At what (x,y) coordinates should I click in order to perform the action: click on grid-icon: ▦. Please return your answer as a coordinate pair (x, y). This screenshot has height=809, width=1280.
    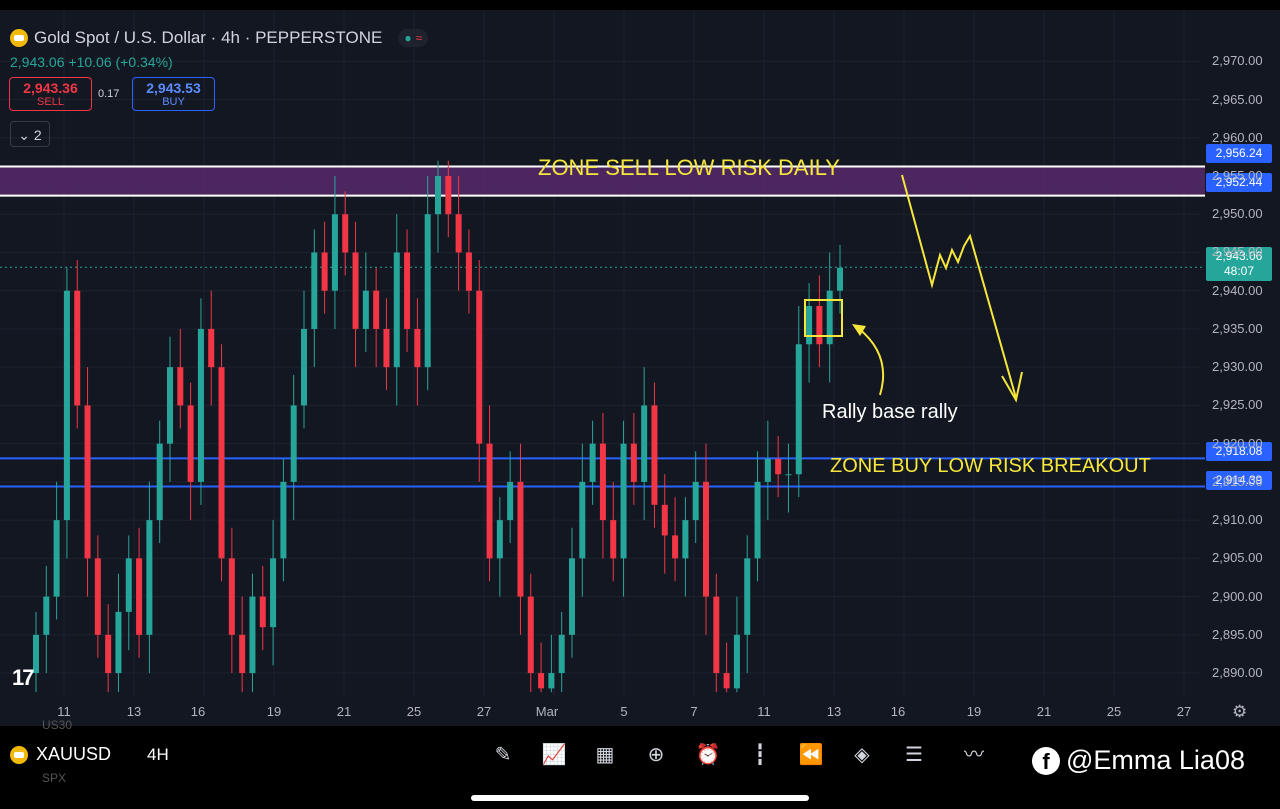
    Looking at the image, I should click on (605, 755).